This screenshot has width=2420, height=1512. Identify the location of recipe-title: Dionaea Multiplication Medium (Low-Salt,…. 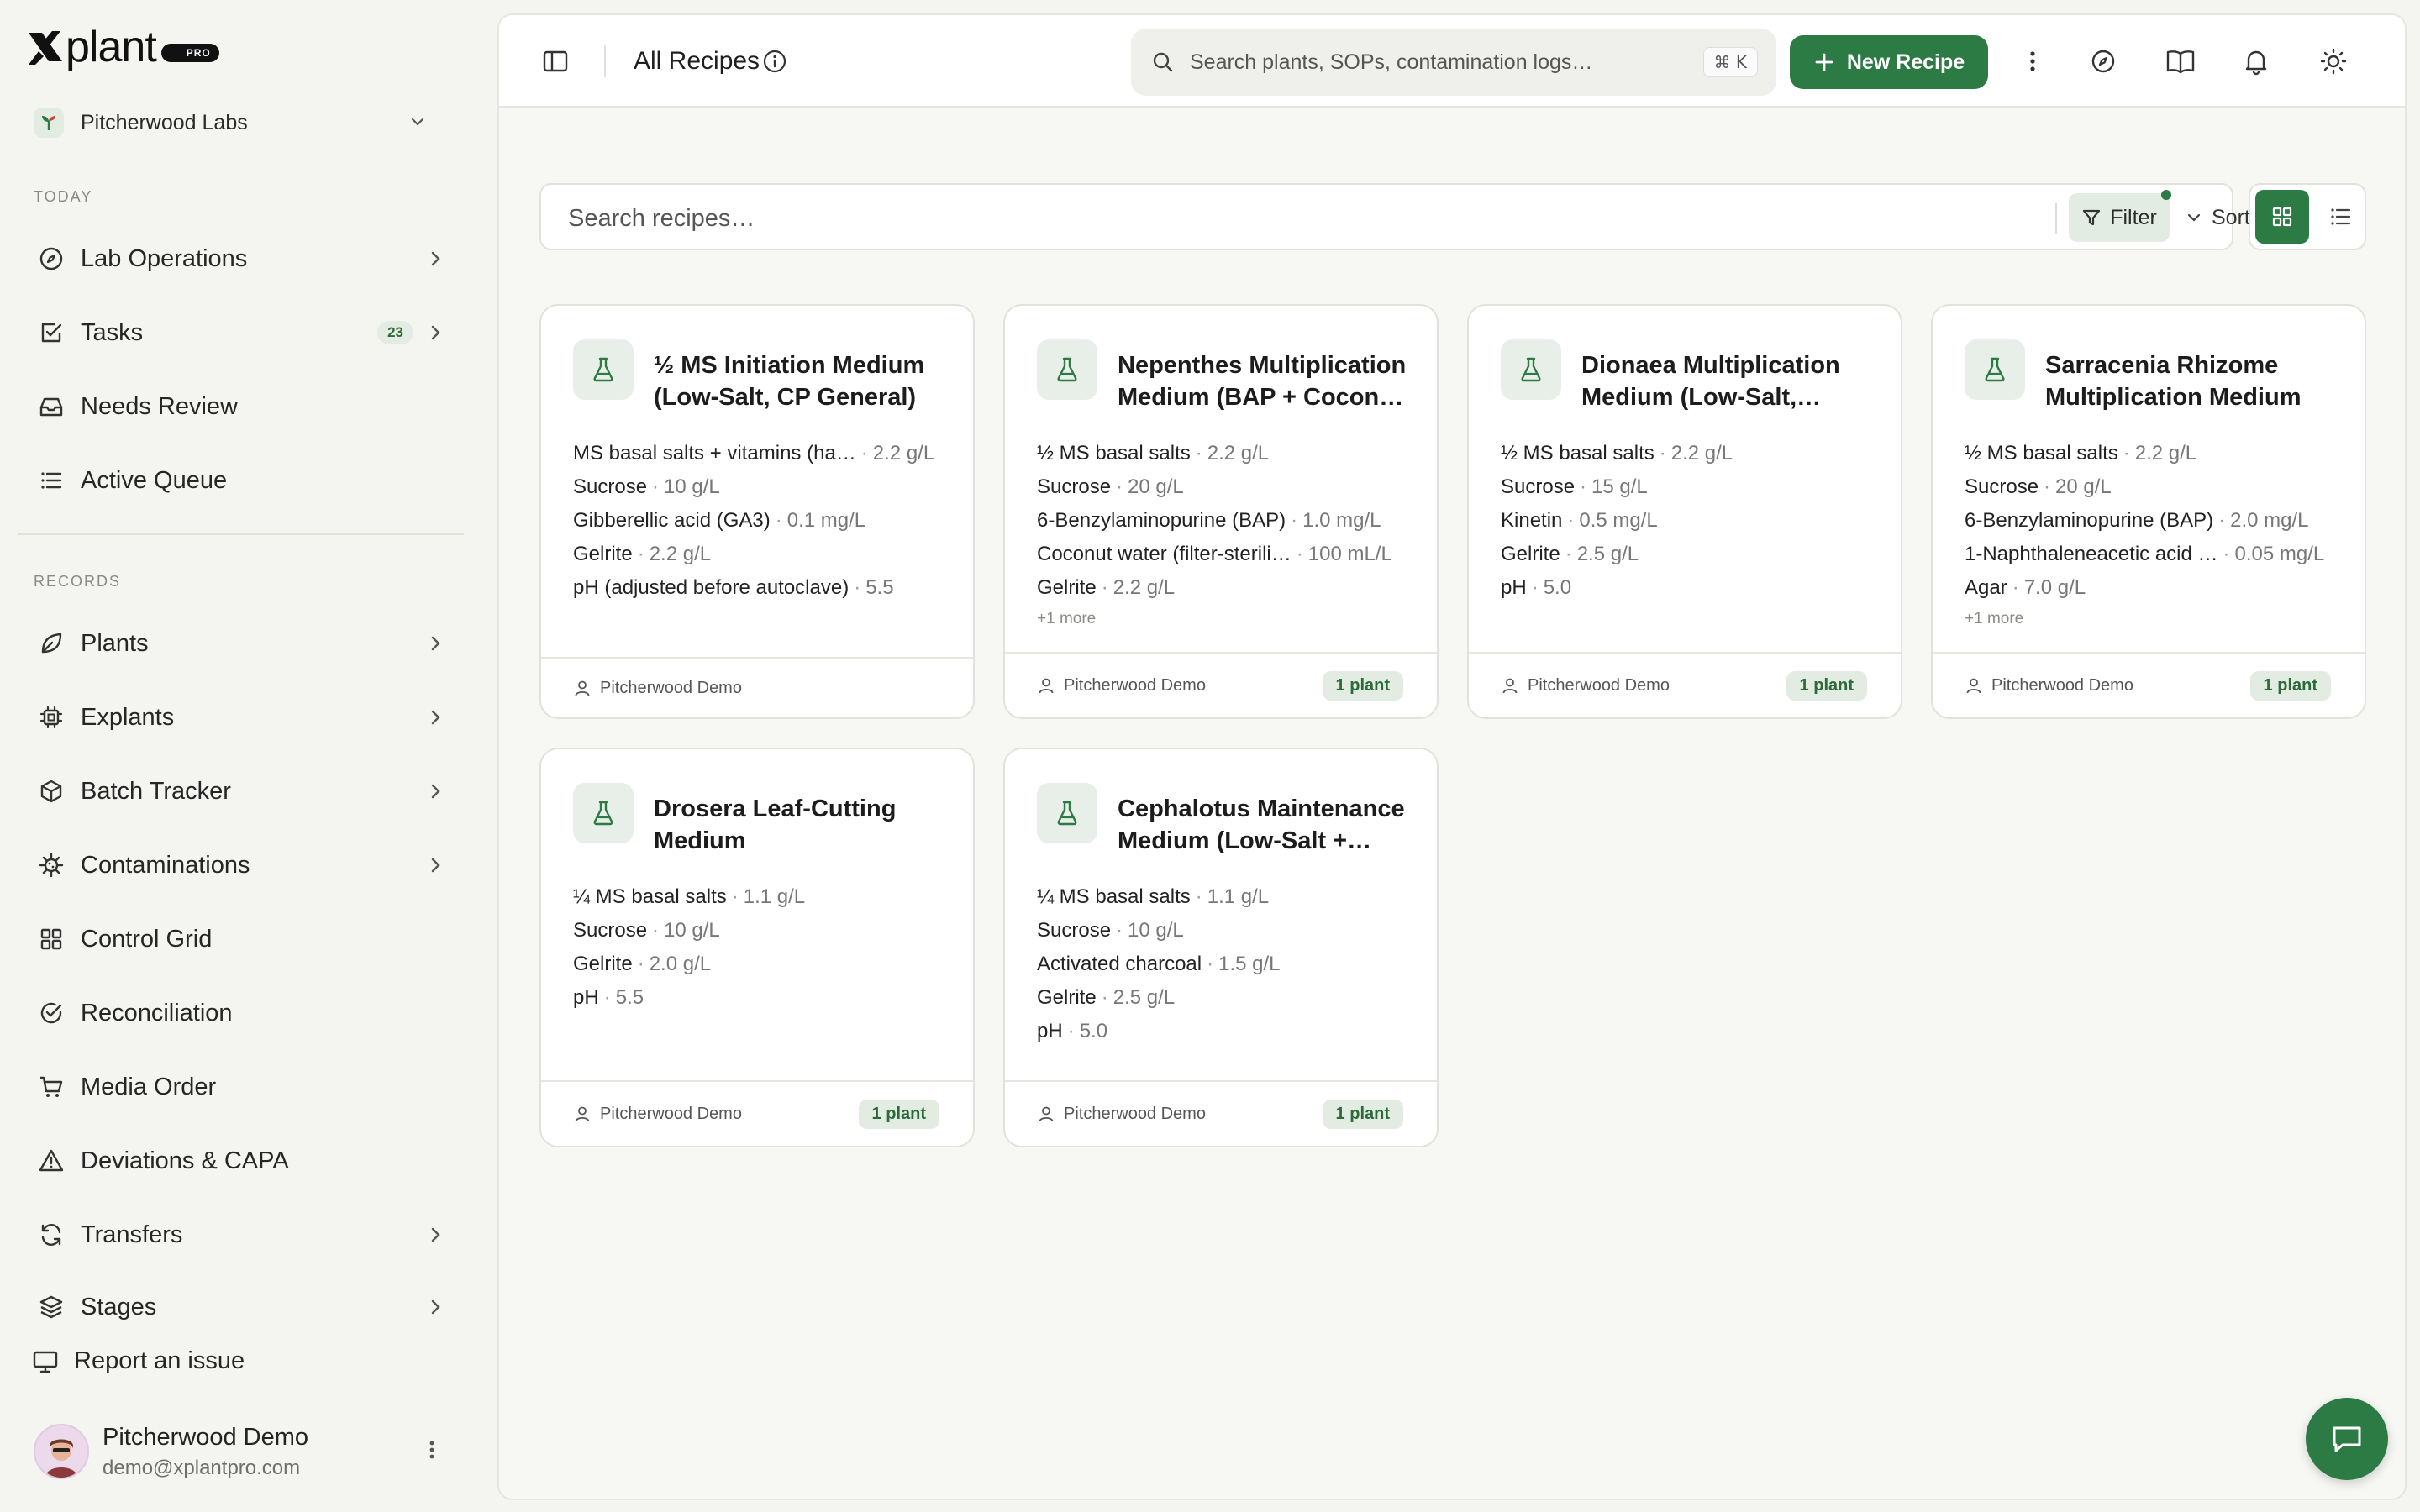
(1710, 381).